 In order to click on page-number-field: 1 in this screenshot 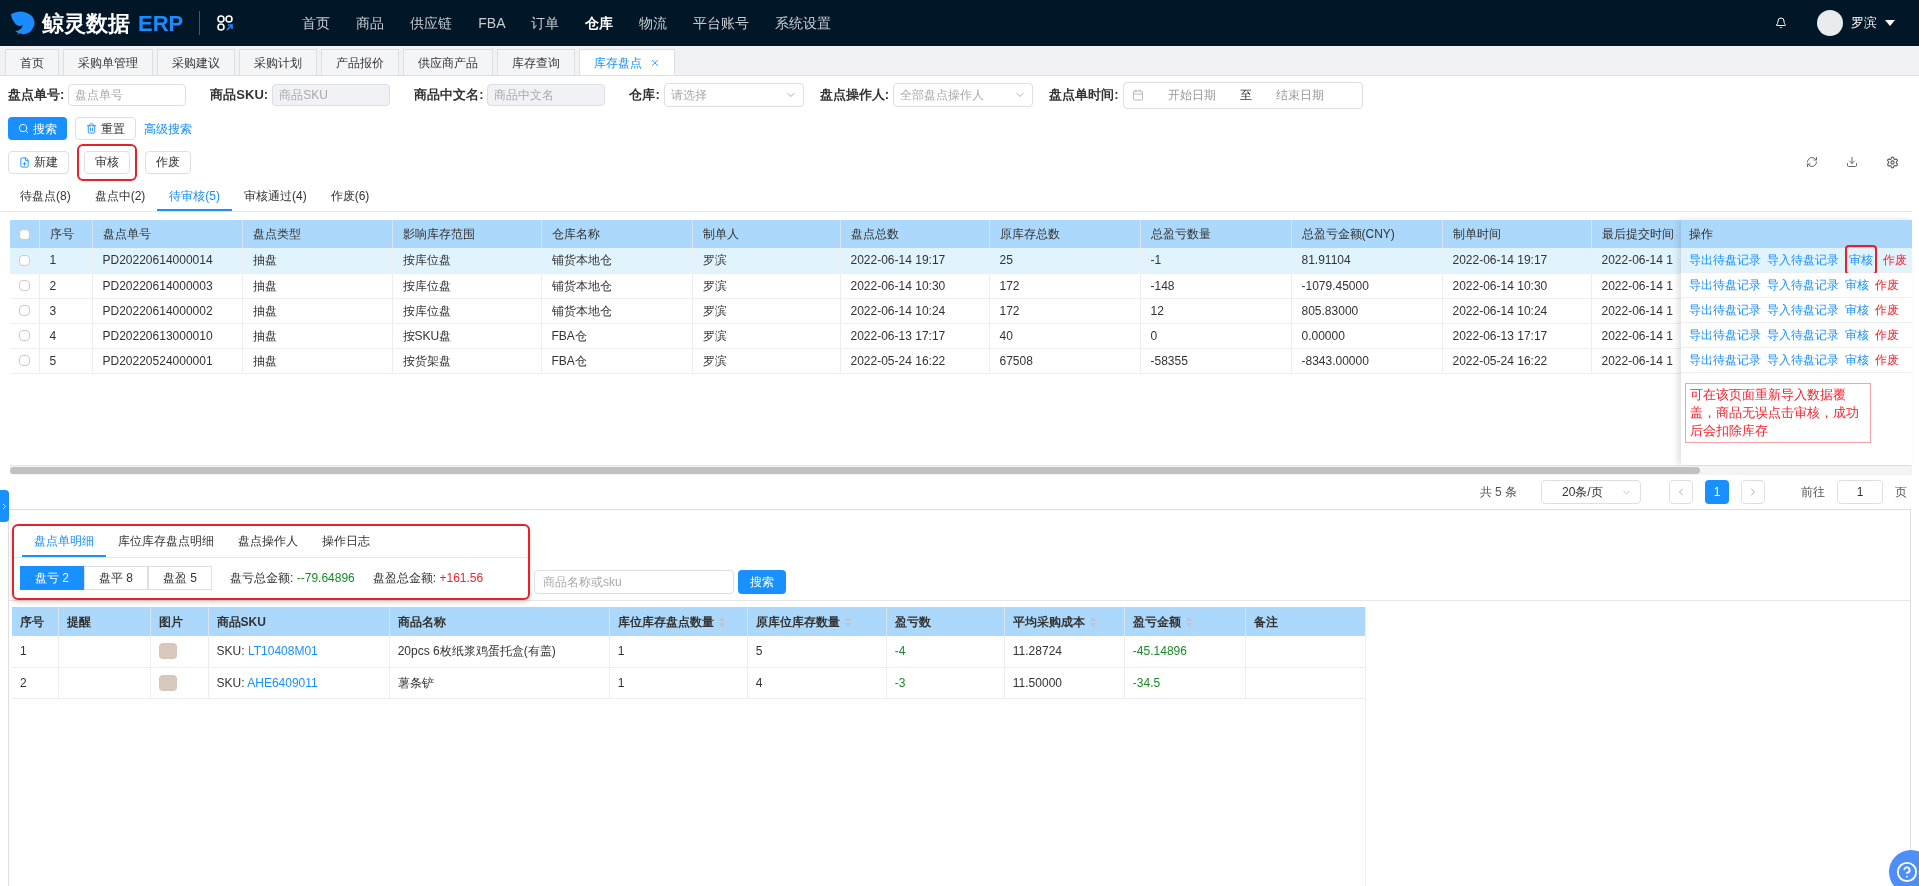, I will do `click(1860, 492)`.